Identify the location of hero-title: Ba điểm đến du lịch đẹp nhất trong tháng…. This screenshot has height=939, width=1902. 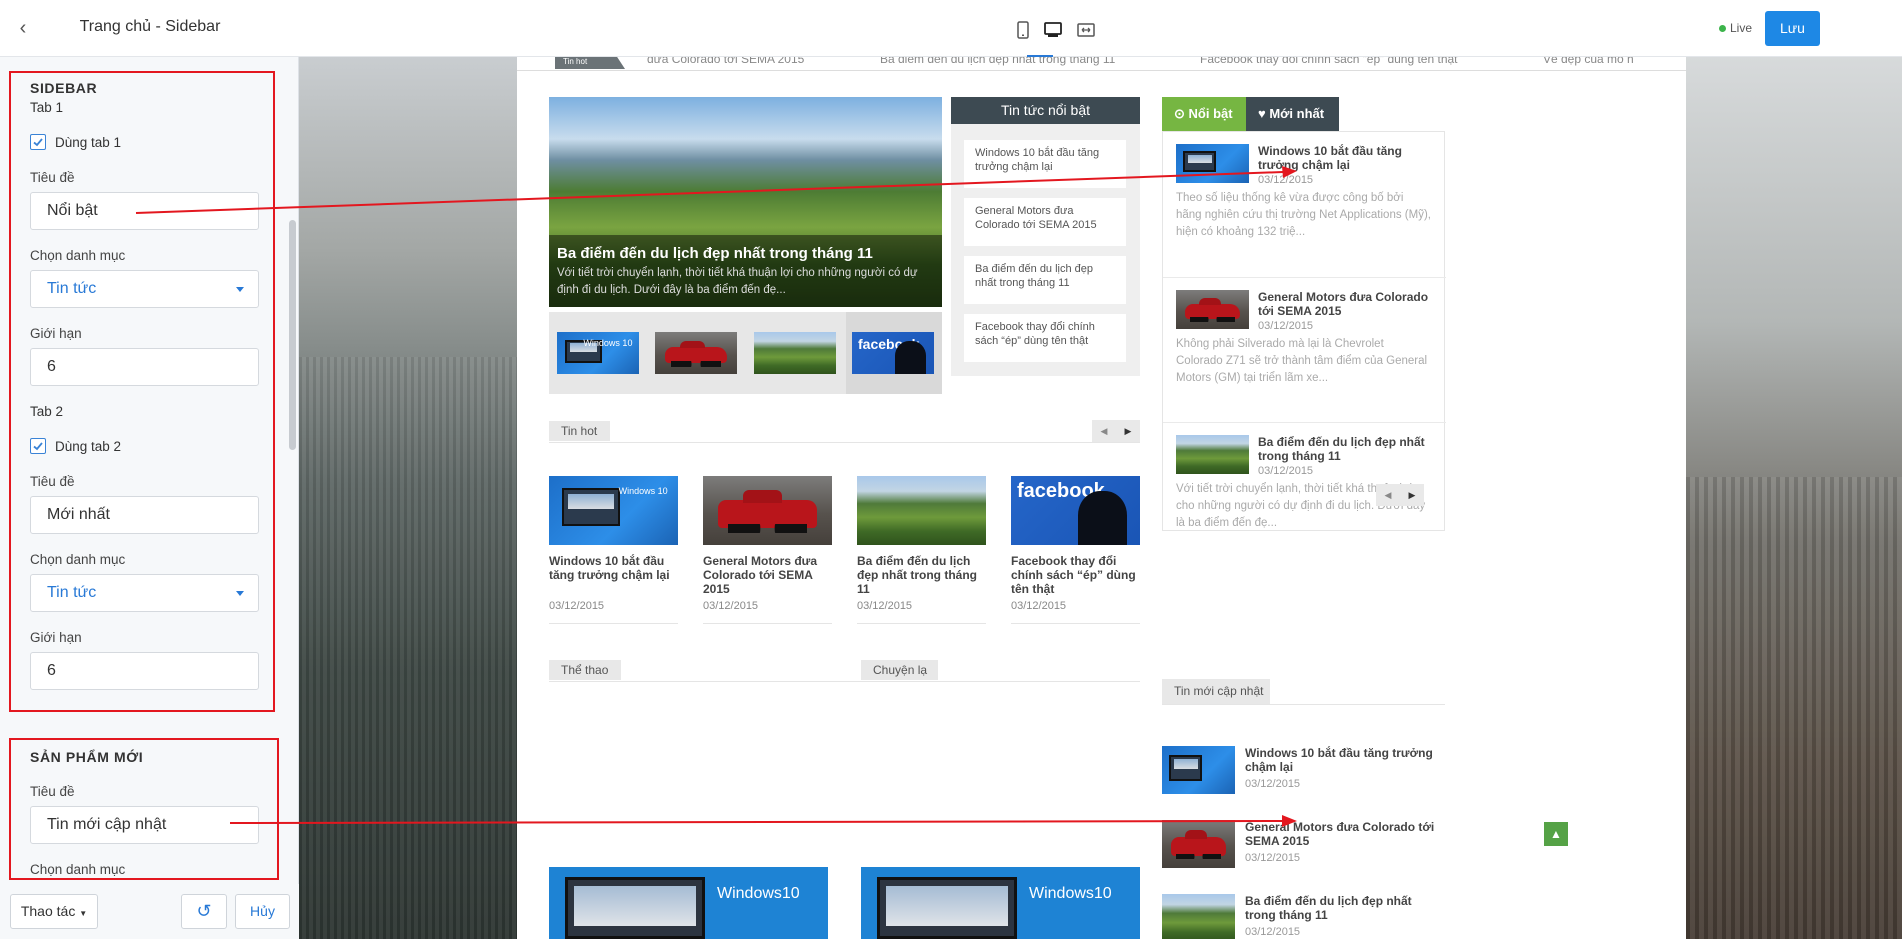
(715, 253).